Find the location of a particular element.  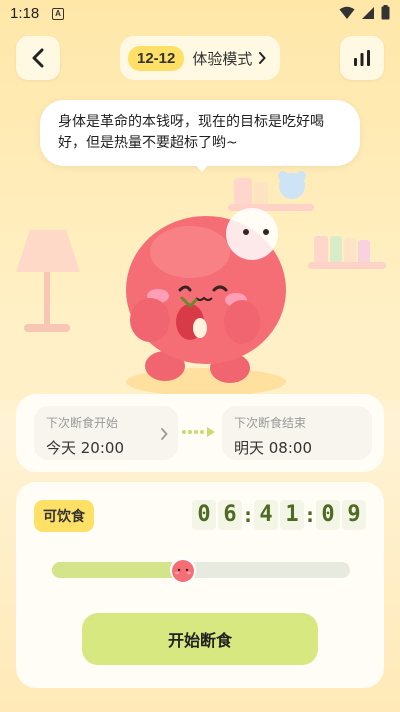

peach-progress-knob is located at coordinates (183, 570).